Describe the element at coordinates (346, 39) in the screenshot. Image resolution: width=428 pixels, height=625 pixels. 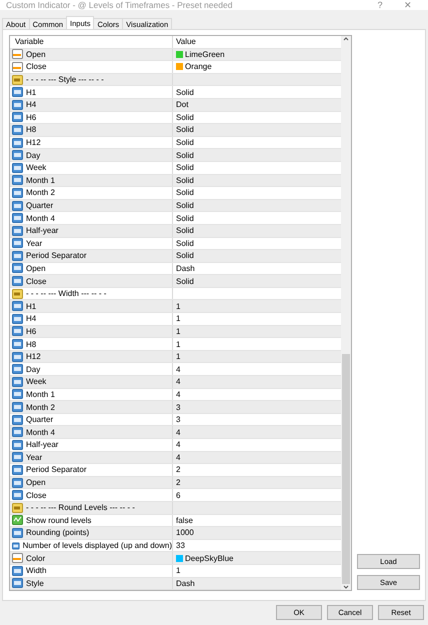
I see `scroll-up-icon` at that location.